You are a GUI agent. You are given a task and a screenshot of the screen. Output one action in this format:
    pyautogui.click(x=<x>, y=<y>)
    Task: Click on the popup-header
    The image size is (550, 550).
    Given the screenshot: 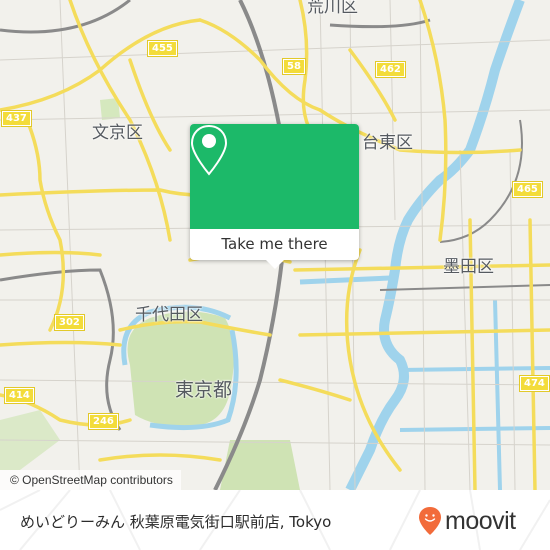 What is the action you would take?
    pyautogui.click(x=274, y=176)
    